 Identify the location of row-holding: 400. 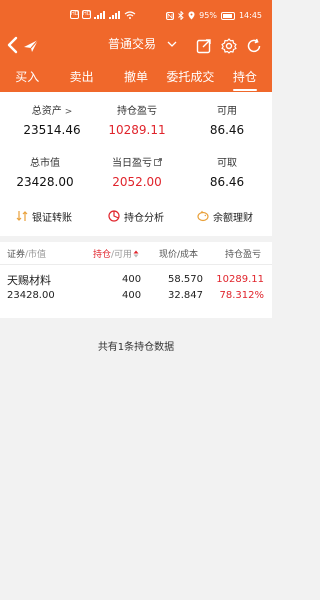
(132, 279).